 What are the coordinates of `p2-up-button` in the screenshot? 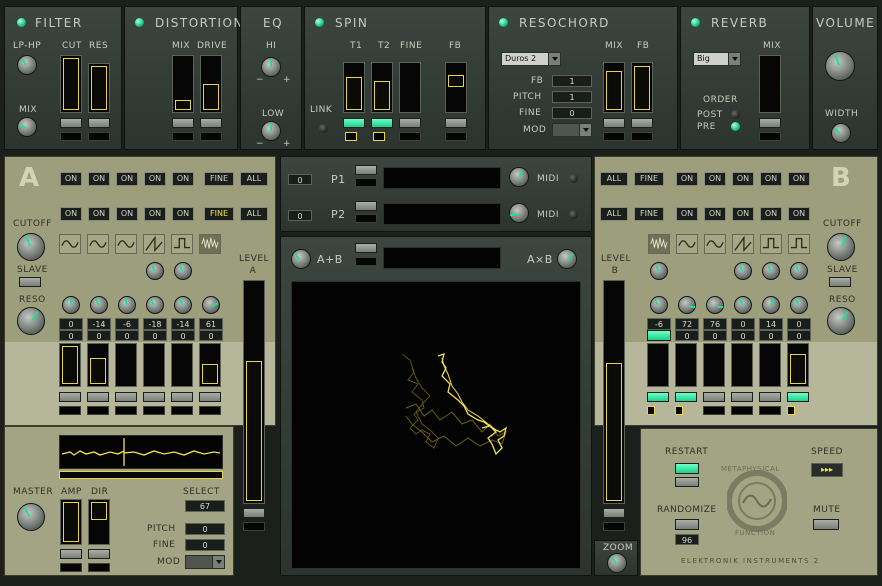 It's located at (366, 206).